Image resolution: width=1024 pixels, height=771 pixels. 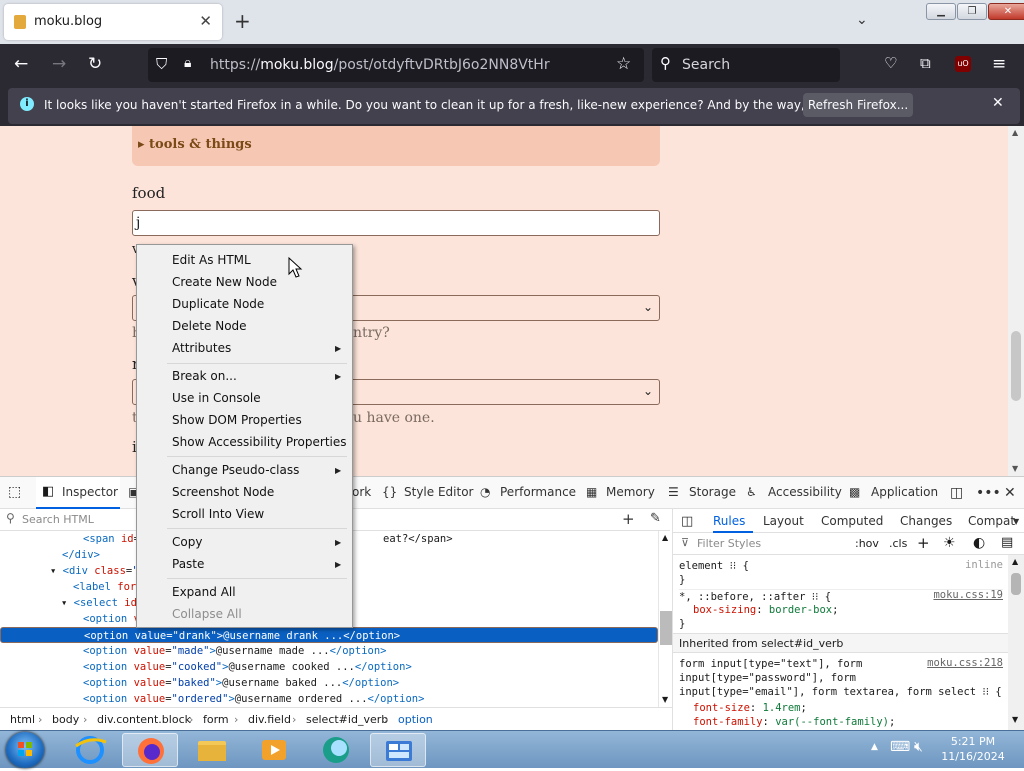 What do you see at coordinates (965, 663) in the screenshot?
I see `rule-form-source: moku.css:218` at bounding box center [965, 663].